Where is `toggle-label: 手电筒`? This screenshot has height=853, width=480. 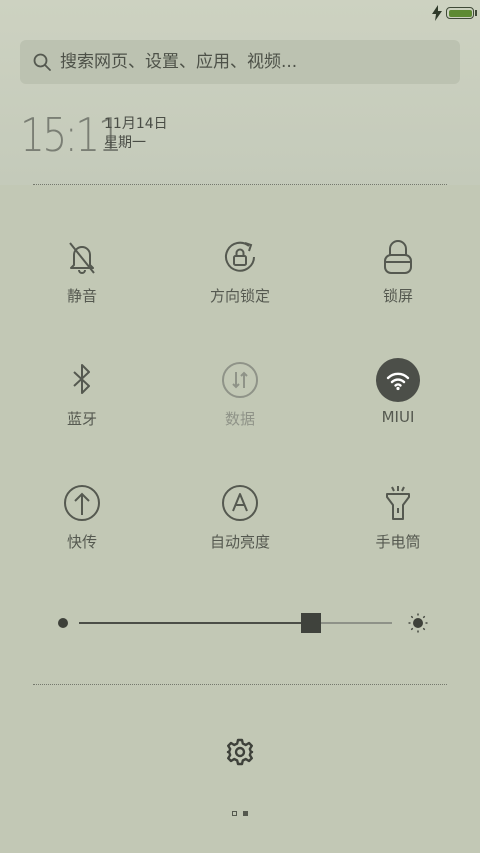
toggle-label: 手电筒 is located at coordinates (398, 542).